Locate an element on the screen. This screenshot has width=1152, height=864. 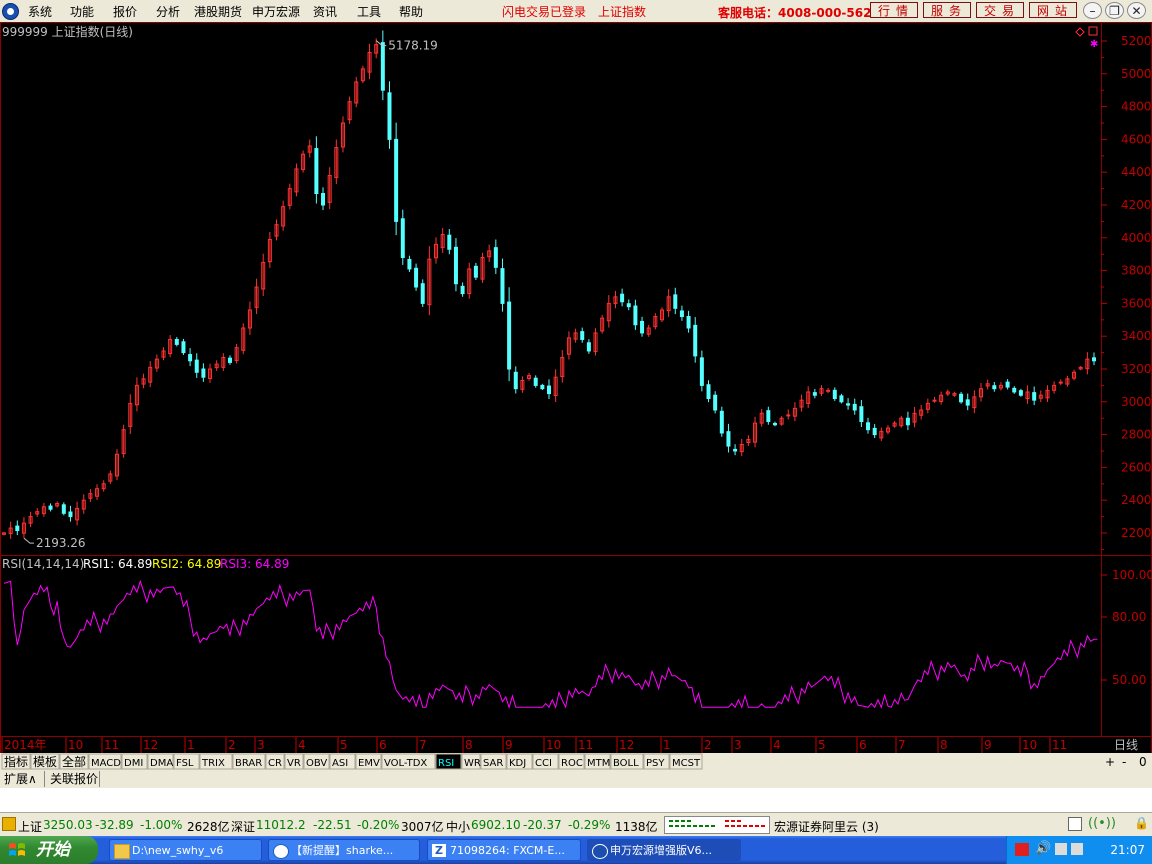
website-button: 网站 is located at coordinates (1053, 10).